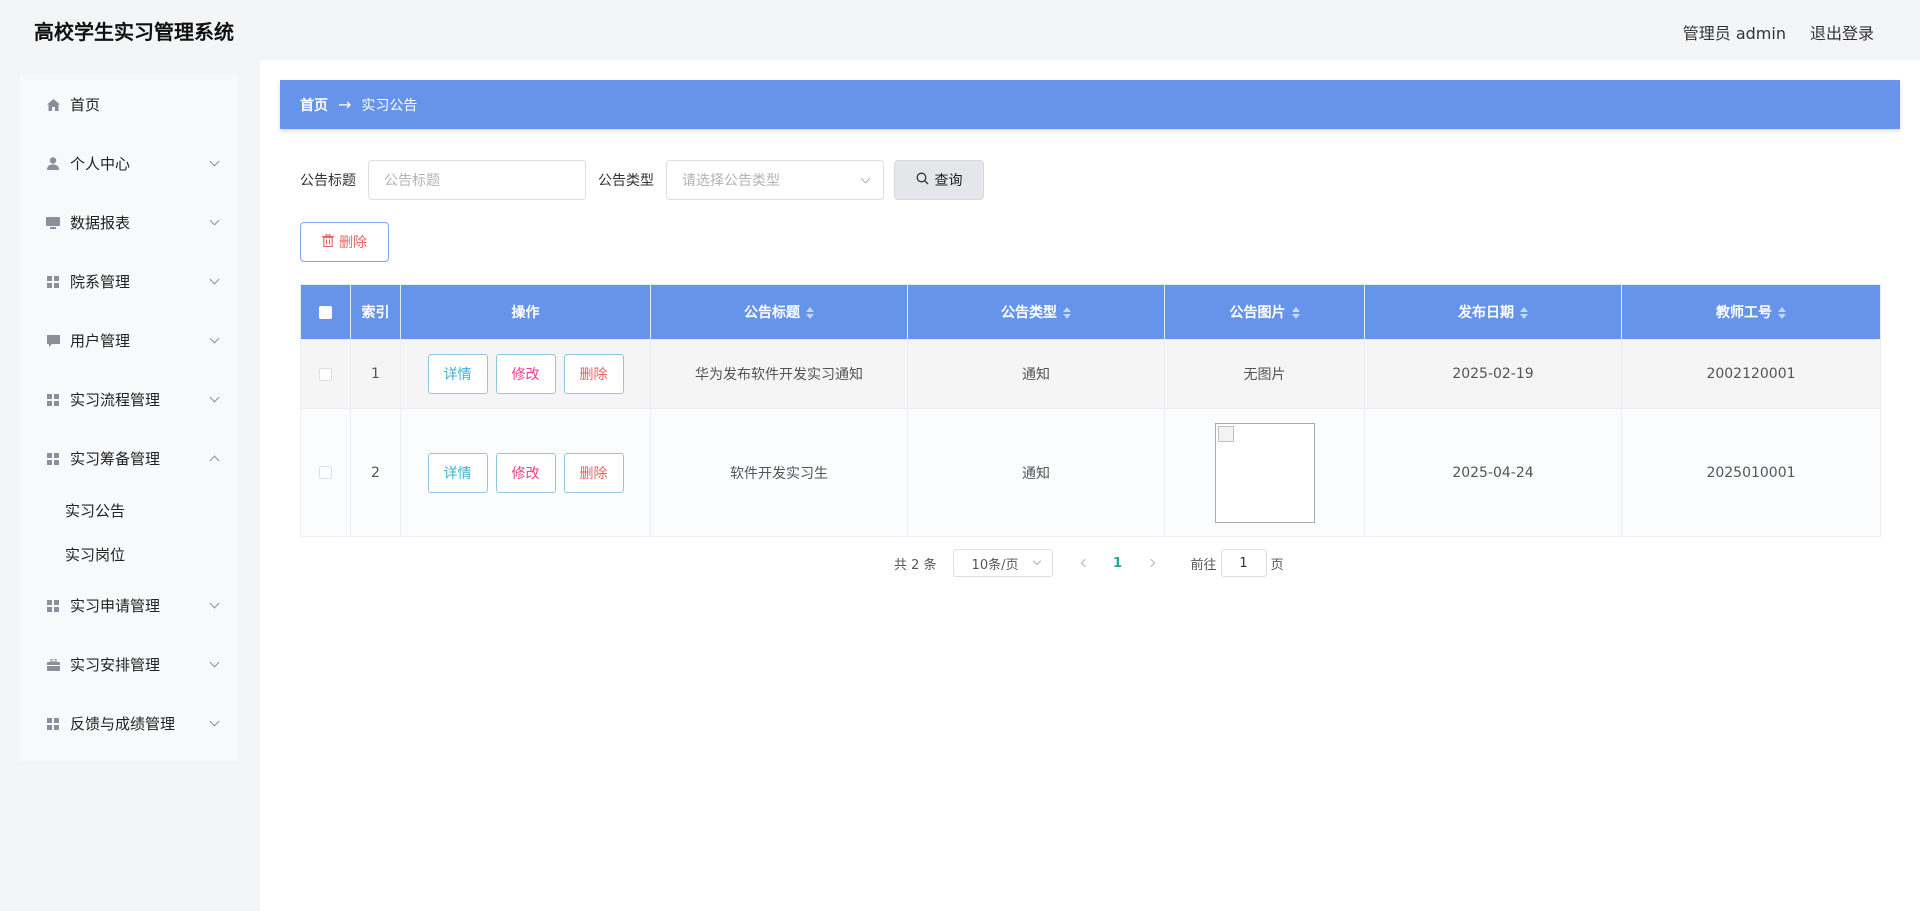 This screenshot has width=1920, height=911. I want to click on row-teacher-id: 2025010001, so click(1751, 472).